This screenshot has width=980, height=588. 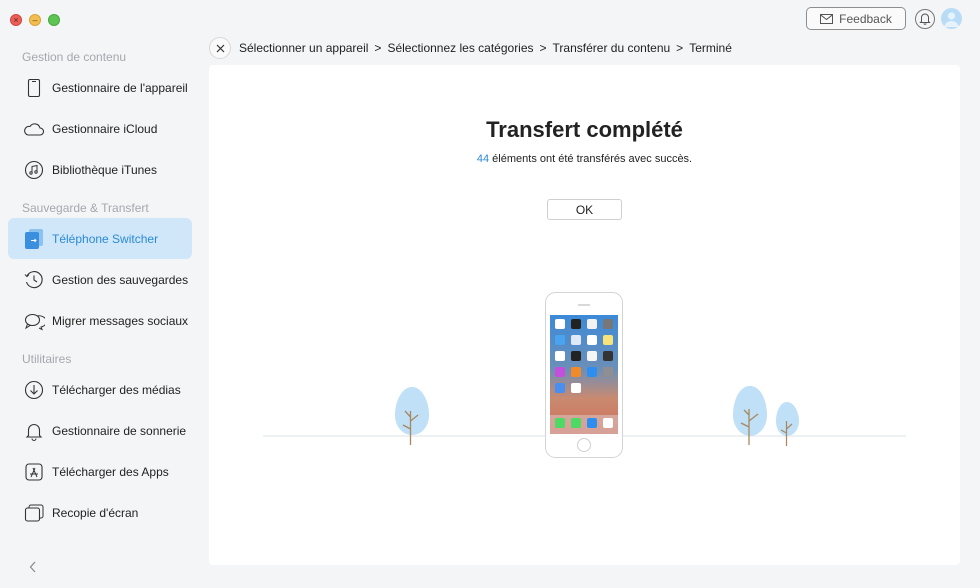 I want to click on sidebar-item-label: Gestionnaire de sonnerie, so click(x=119, y=430).